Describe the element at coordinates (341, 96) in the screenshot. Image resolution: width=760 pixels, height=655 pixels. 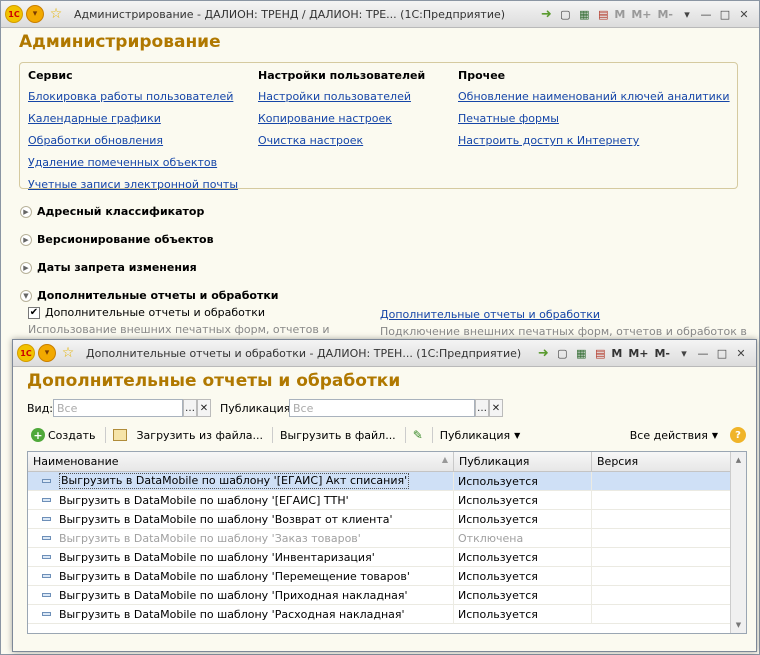
I see `link-user-settings: Настройки пользователей` at that location.